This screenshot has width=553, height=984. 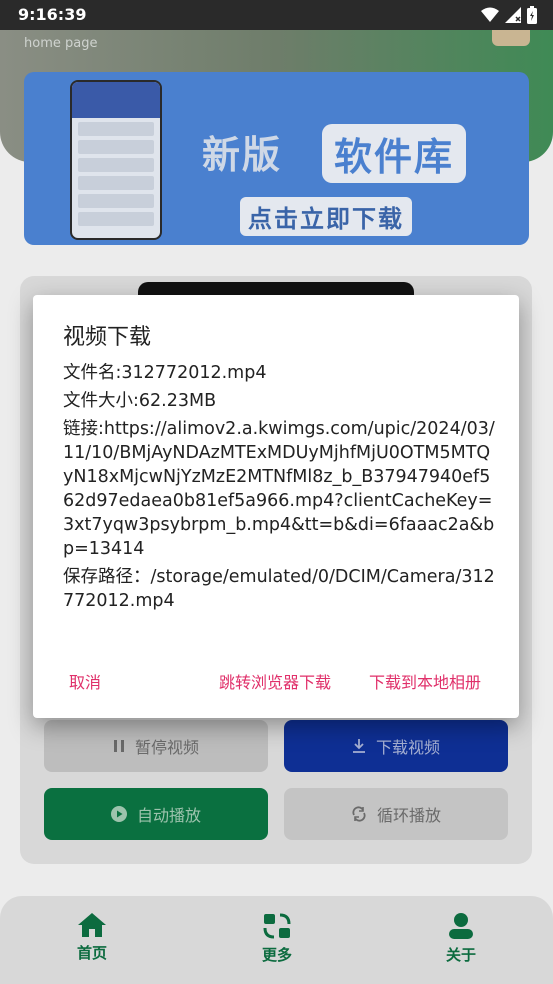 I want to click on cancel-button: 取消, so click(x=85, y=681).